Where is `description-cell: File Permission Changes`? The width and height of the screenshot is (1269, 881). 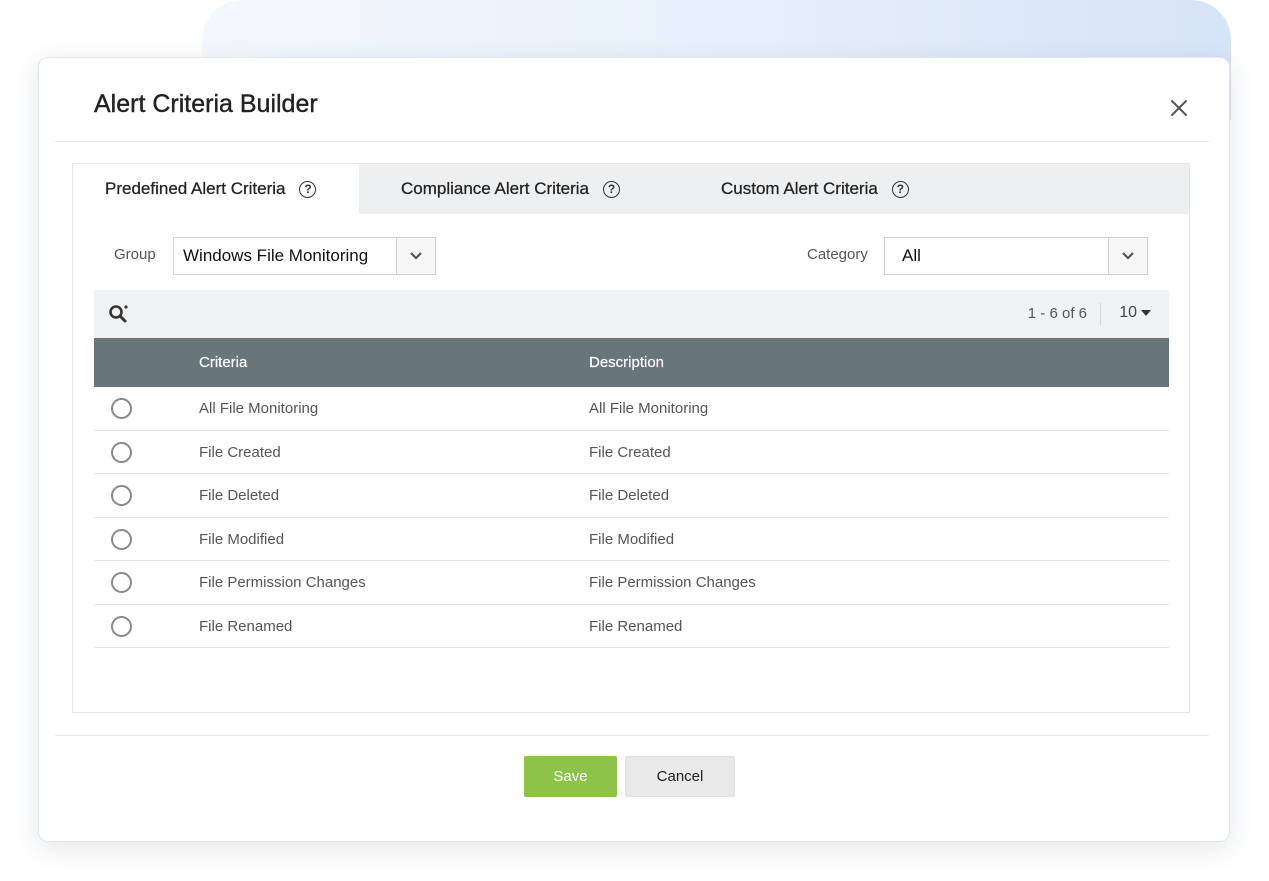 description-cell: File Permission Changes is located at coordinates (672, 582).